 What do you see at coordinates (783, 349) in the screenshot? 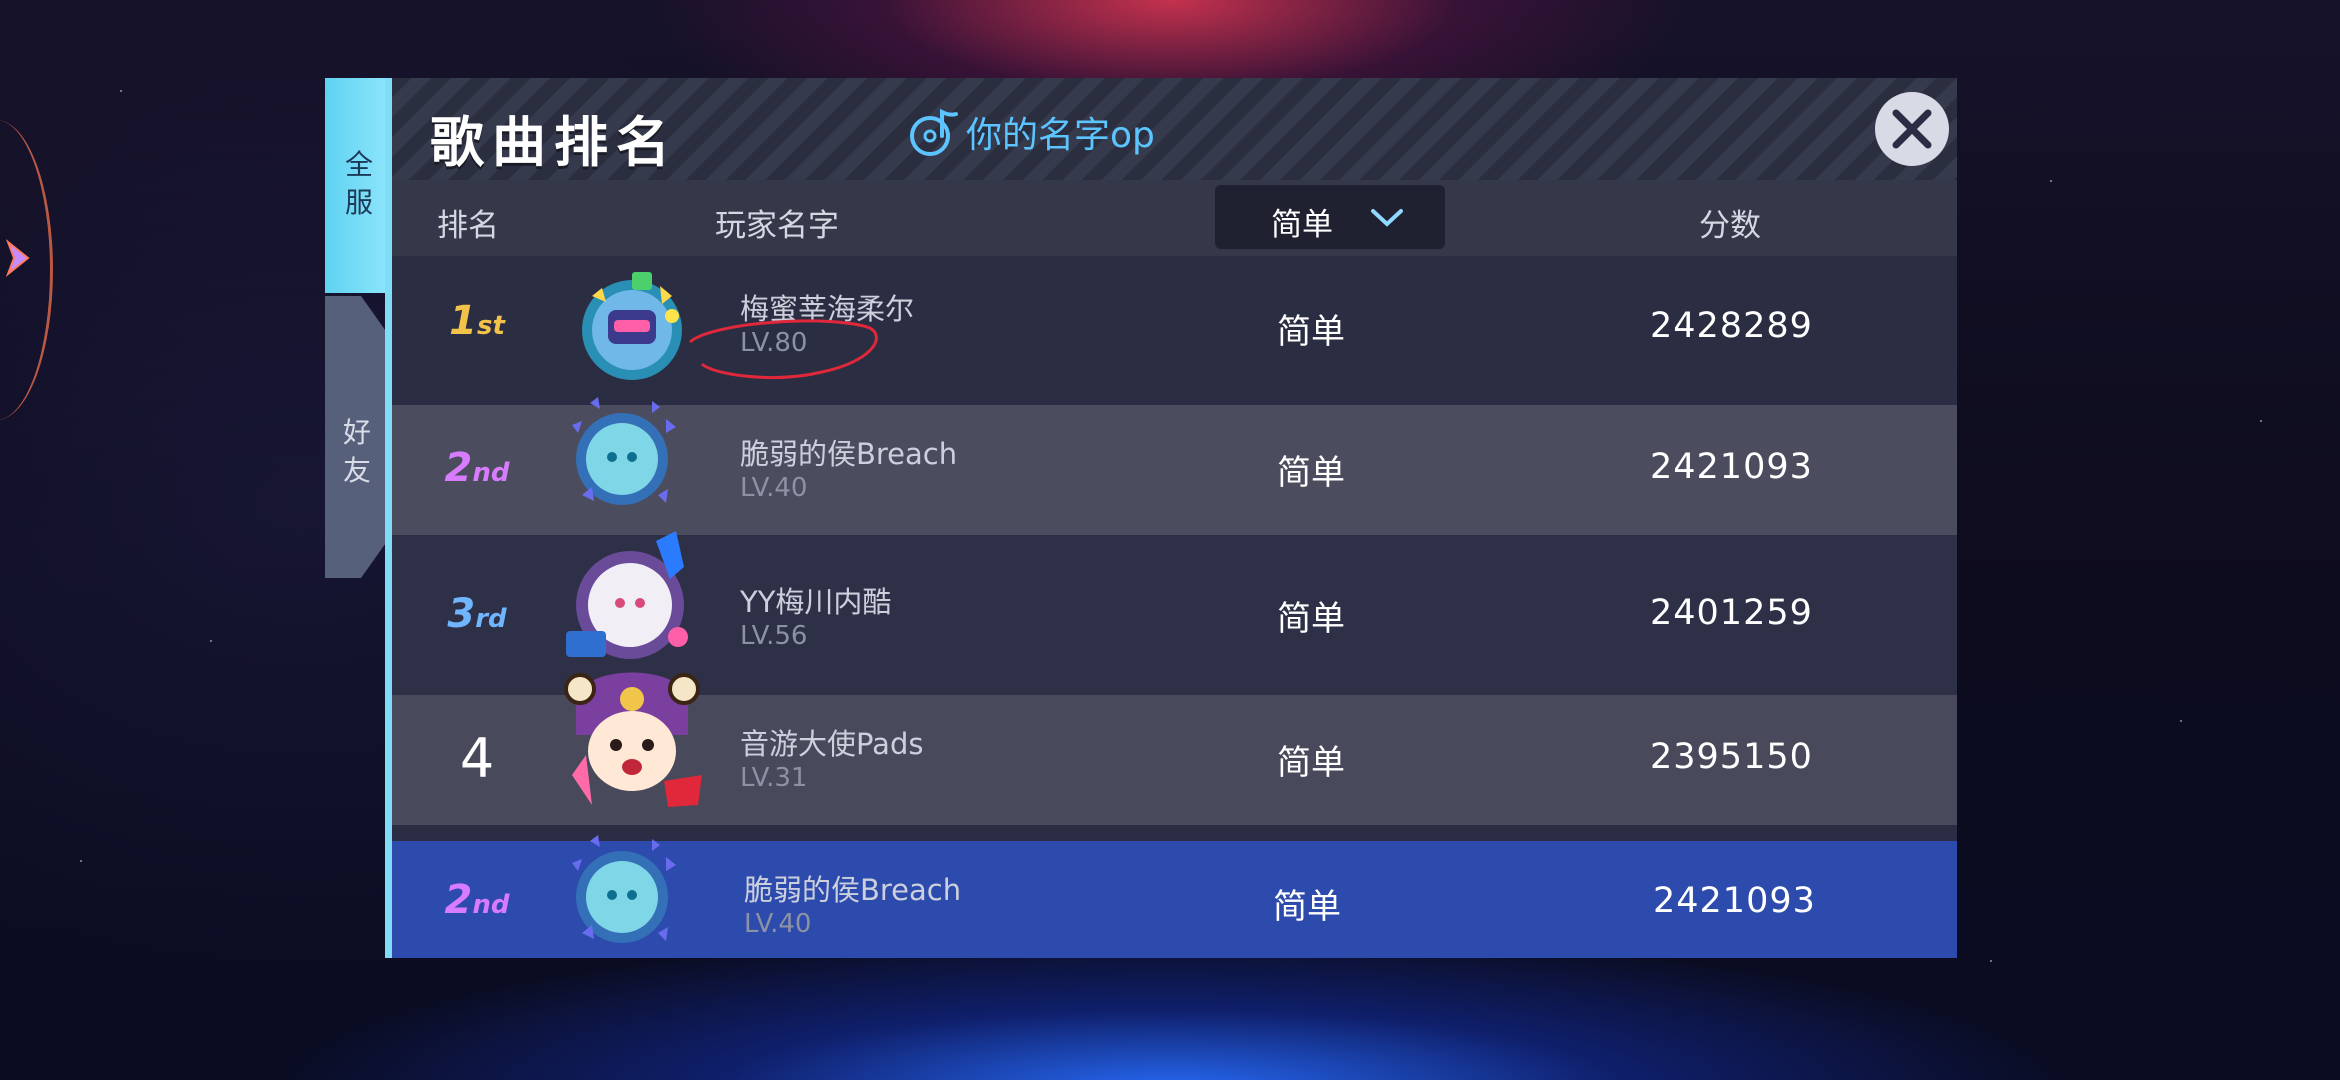
I see `annotation-circle-icon` at bounding box center [783, 349].